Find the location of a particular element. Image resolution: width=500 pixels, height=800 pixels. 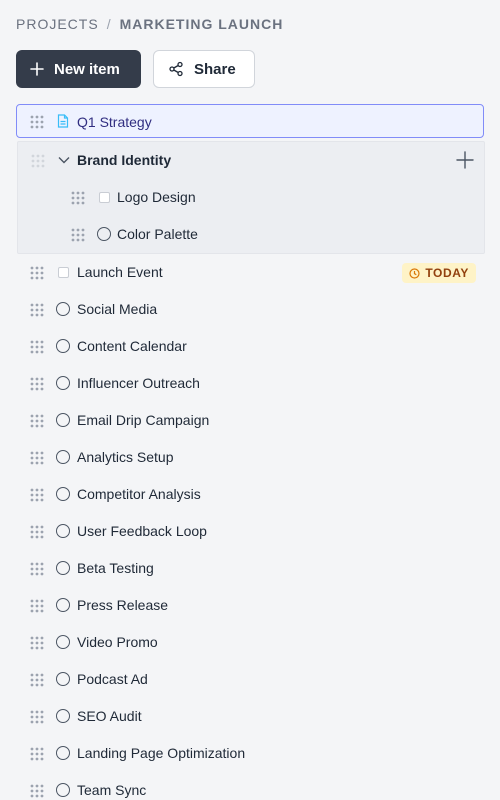

item-label: Press Release is located at coordinates (123, 605).